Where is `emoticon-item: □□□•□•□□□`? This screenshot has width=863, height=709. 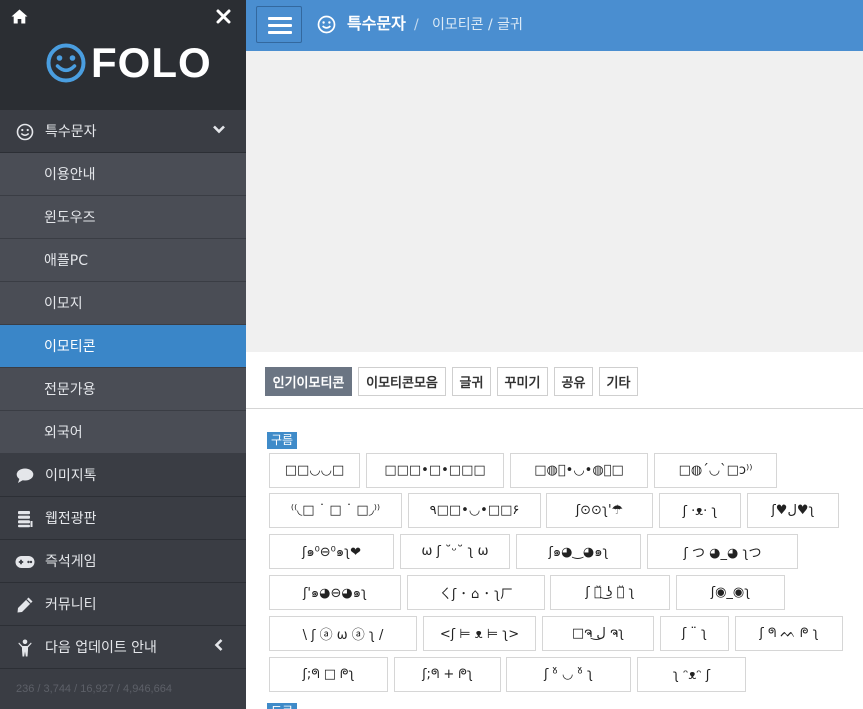
emoticon-item: □□□•□•□□□ is located at coordinates (435, 470).